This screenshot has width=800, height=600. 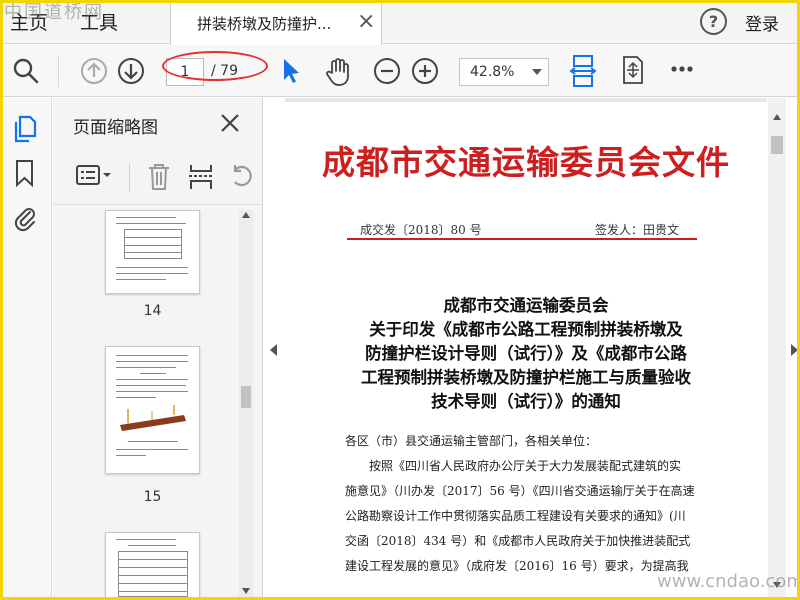 I want to click on panel-toolbar, so click(x=158, y=179).